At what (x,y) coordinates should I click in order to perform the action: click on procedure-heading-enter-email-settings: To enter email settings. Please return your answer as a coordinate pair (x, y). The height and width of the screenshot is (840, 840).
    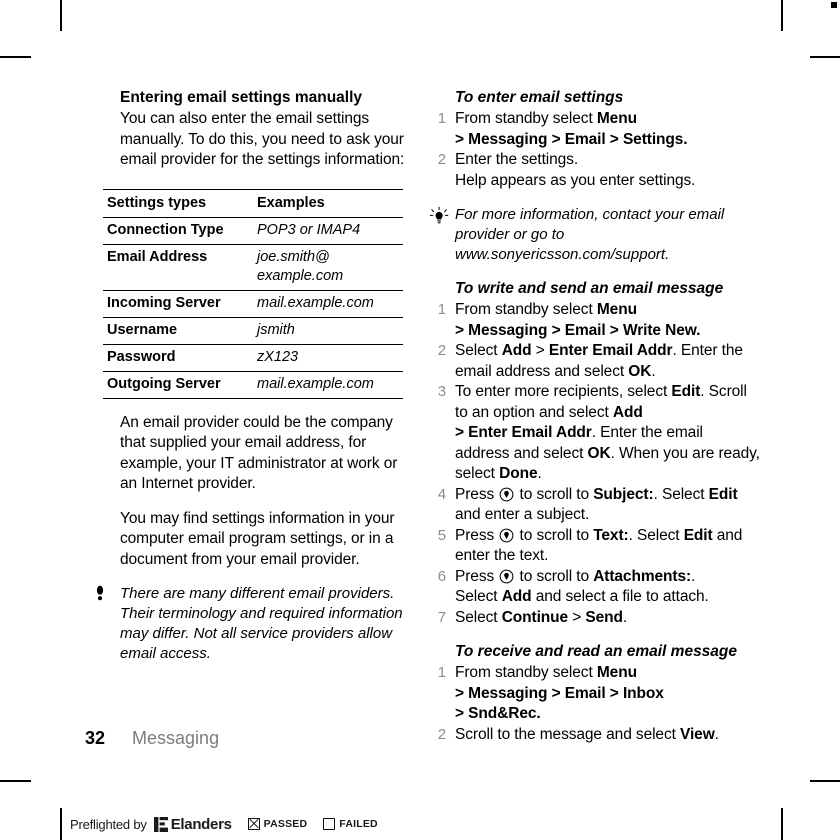
    Looking at the image, I should click on (539, 97).